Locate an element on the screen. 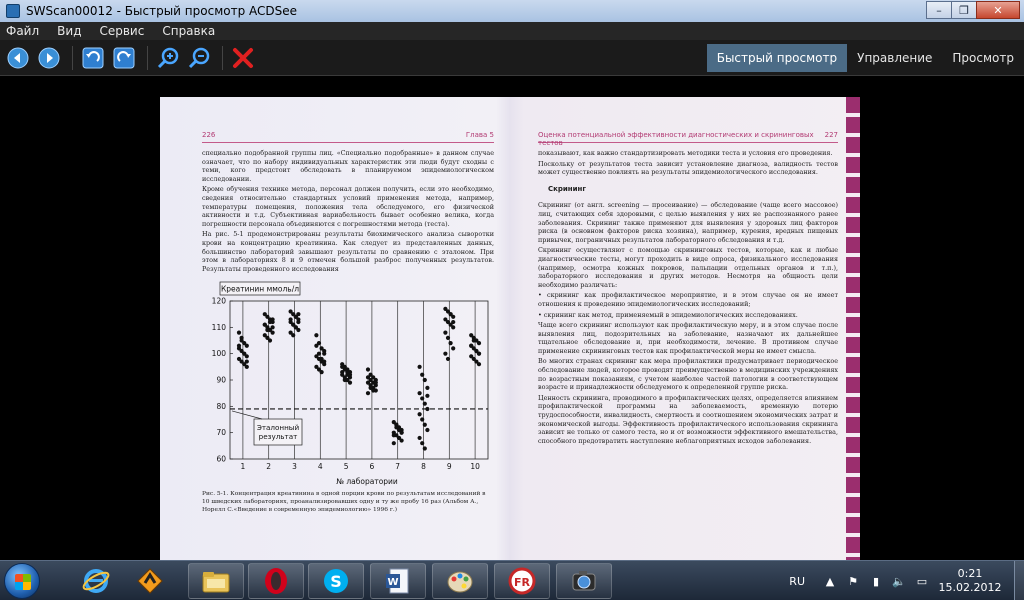 The height and width of the screenshot is (600, 1024). tray-expand-icon: ▲ is located at coordinates (830, 581).